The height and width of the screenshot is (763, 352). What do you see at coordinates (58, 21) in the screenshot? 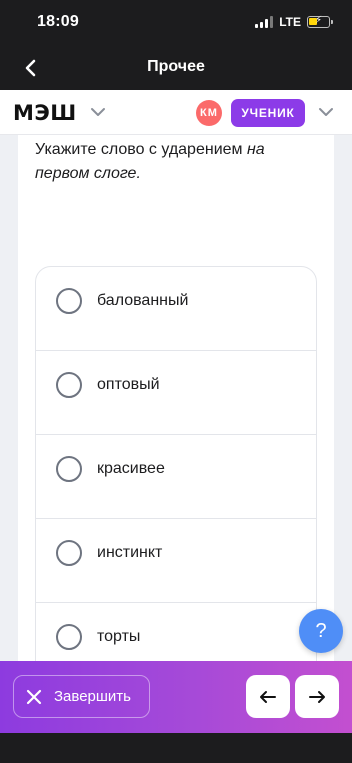
I see `status-time: 18:09` at bounding box center [58, 21].